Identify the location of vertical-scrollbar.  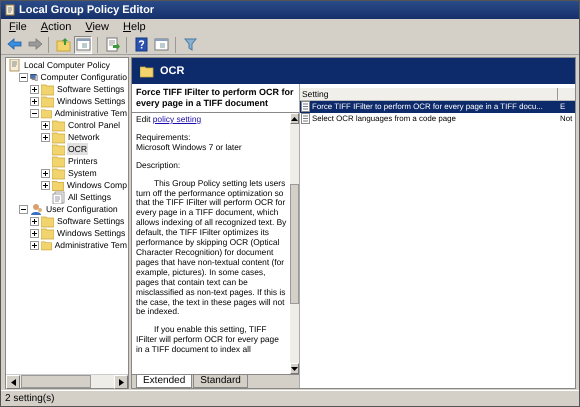
(294, 243).